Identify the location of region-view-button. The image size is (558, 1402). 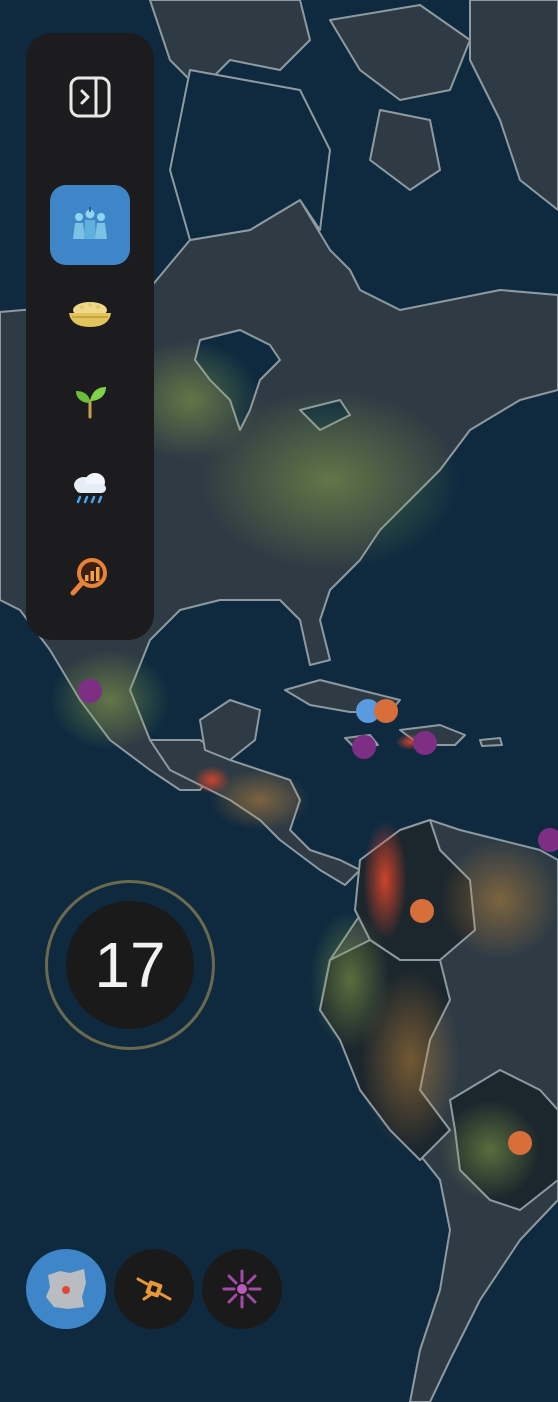
(66, 1289).